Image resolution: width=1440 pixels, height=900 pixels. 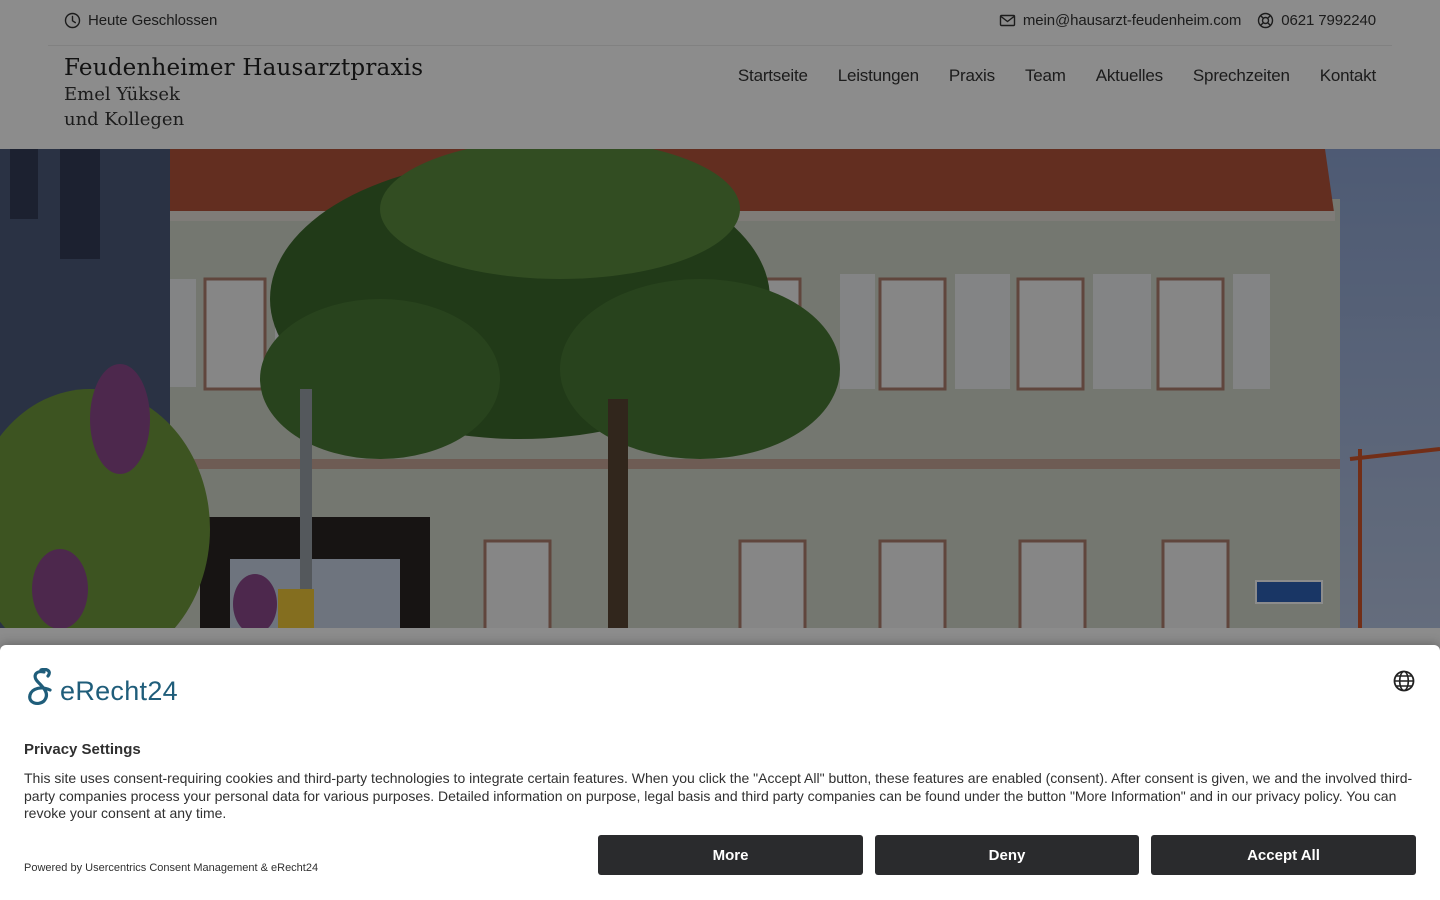 What do you see at coordinates (1007, 20) in the screenshot?
I see `mail-icon` at bounding box center [1007, 20].